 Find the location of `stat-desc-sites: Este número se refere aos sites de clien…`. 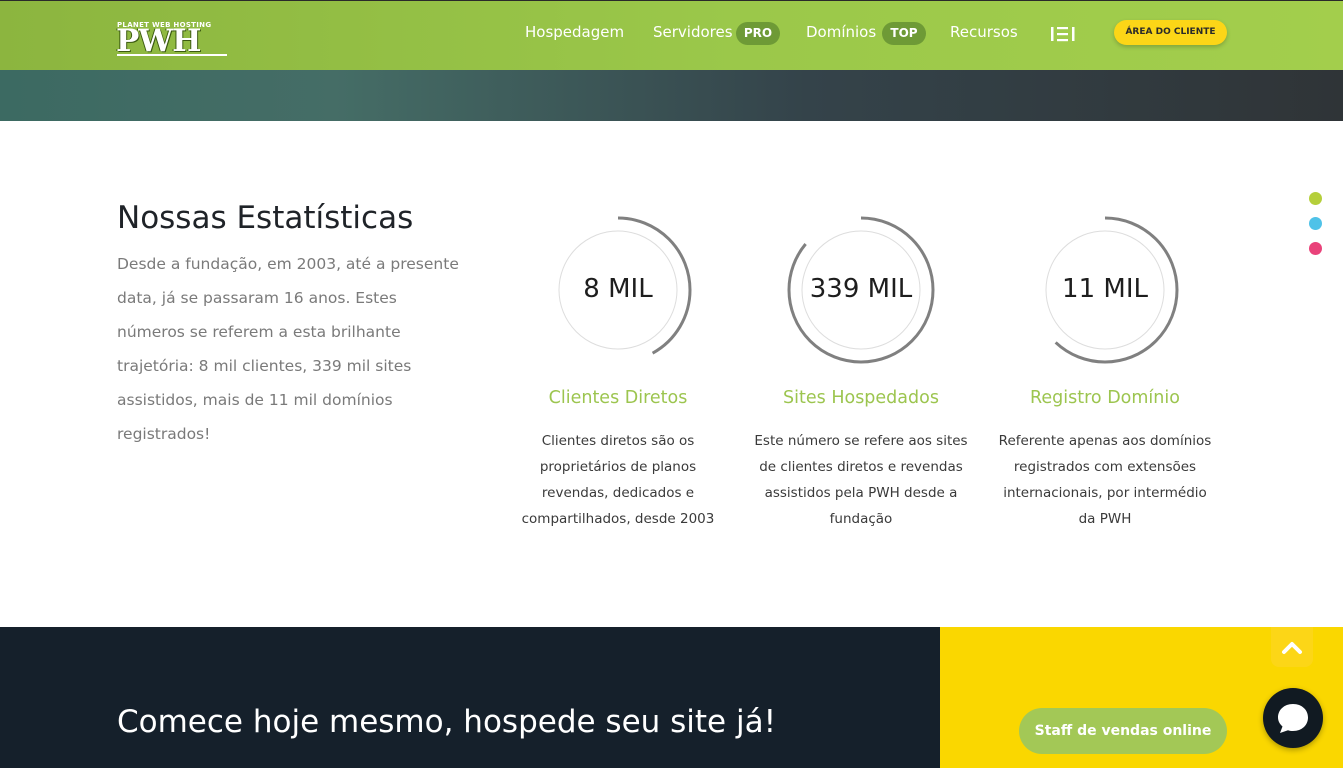

stat-desc-sites: Este número se refere aos sites de clien… is located at coordinates (861, 480).